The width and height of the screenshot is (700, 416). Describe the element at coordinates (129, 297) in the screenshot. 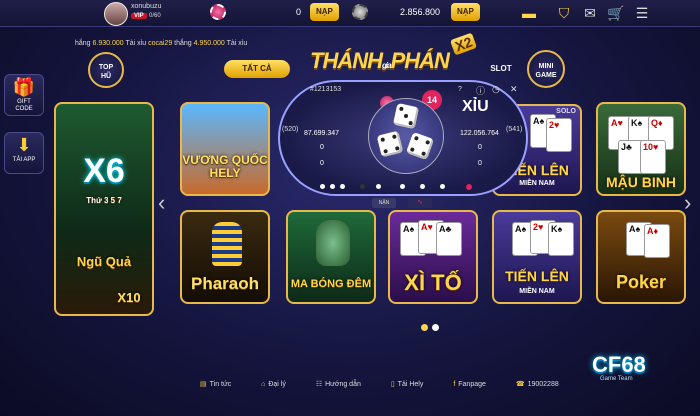

I see `game-multiplier: X10` at that location.